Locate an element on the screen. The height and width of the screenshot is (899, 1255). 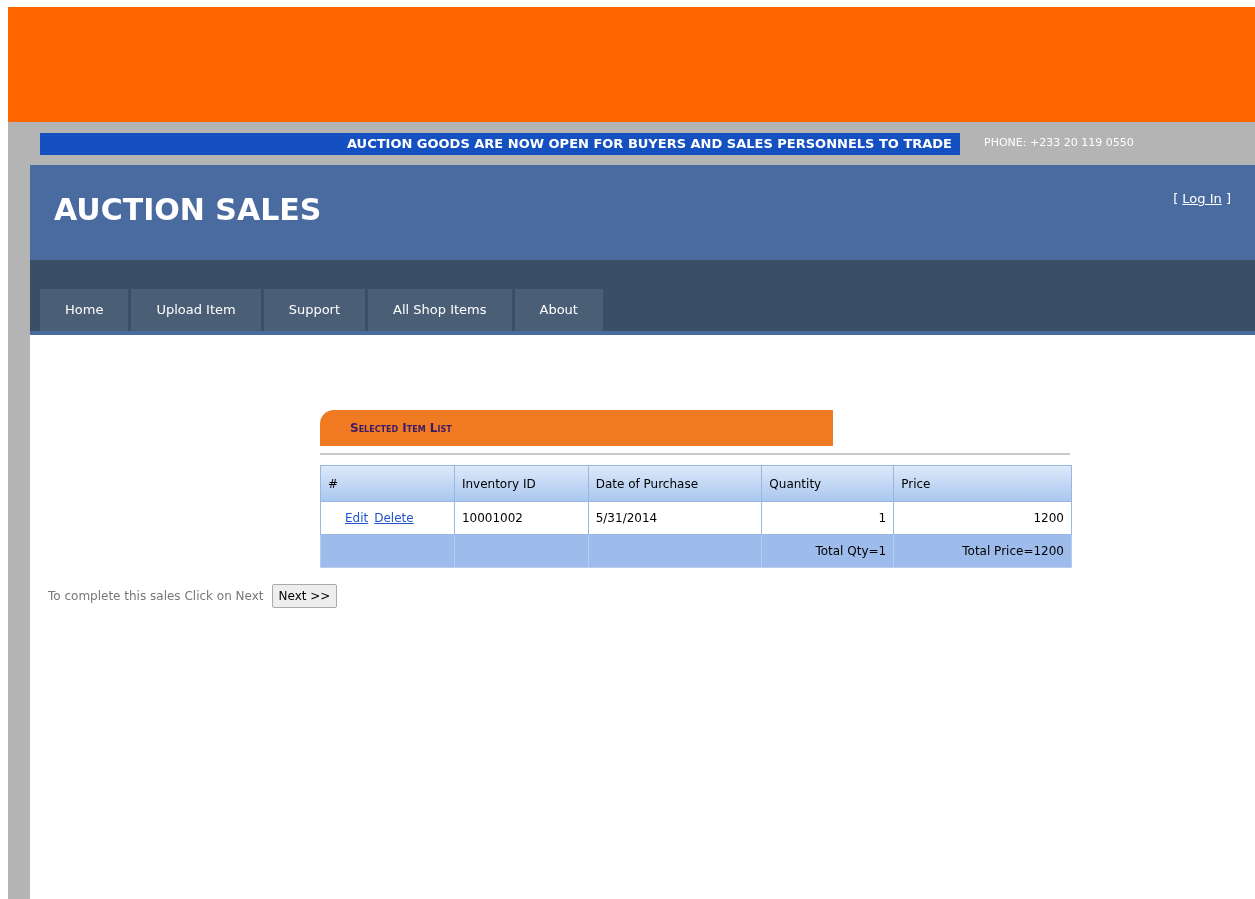
login-link: Log In is located at coordinates (1202, 198).